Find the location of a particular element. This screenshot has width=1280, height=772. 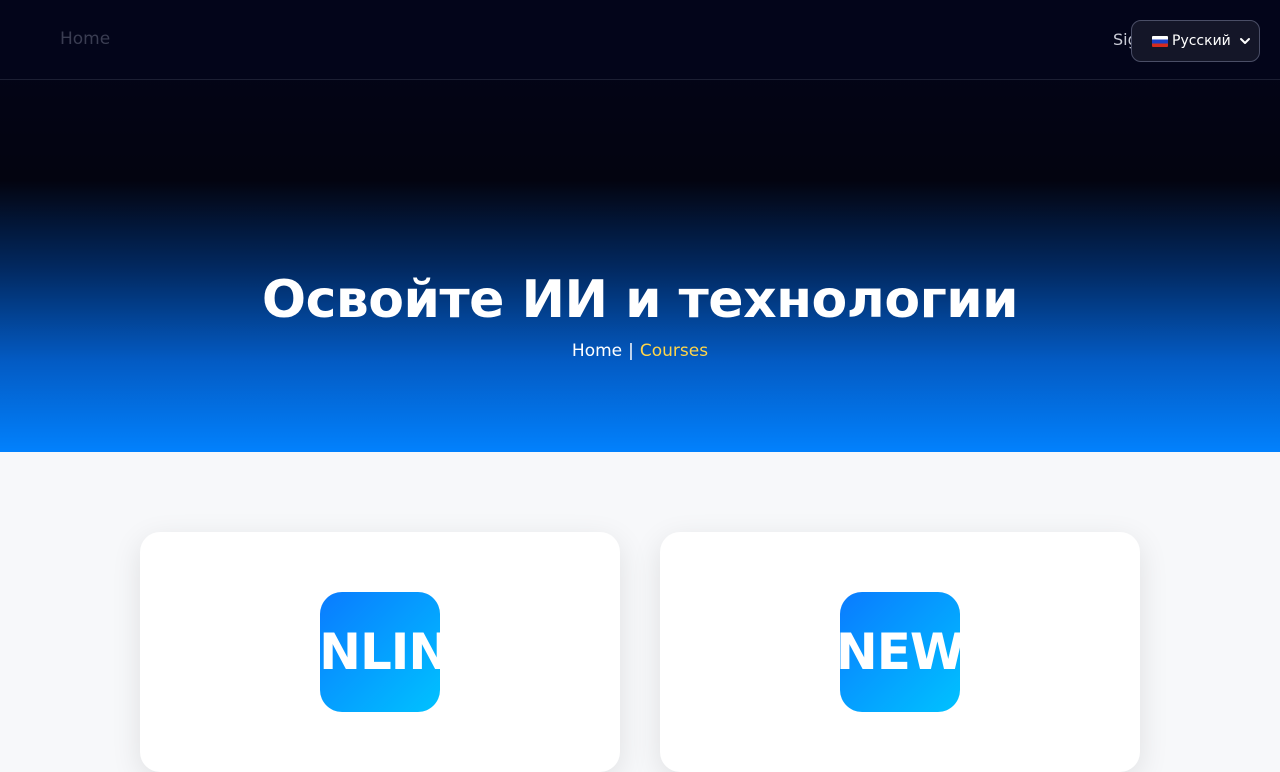

course-card: ONLINE is located at coordinates (380, 652).